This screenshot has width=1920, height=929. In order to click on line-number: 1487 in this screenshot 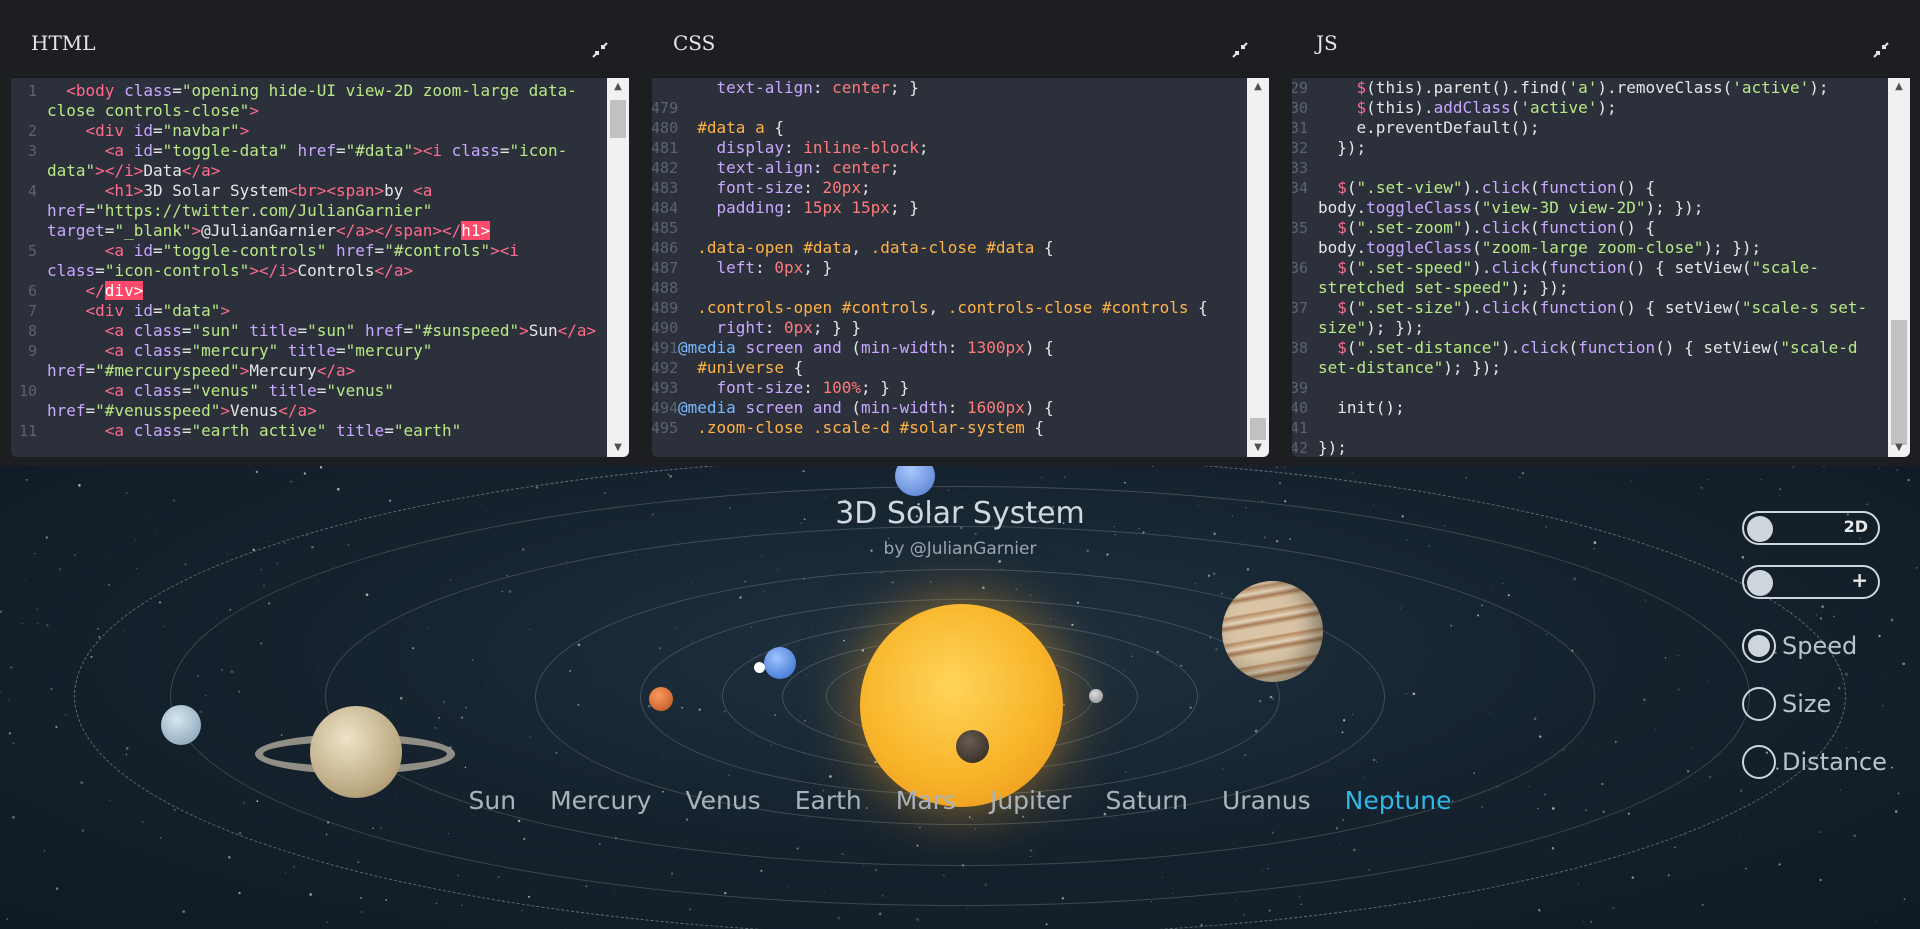, I will do `click(665, 268)`.